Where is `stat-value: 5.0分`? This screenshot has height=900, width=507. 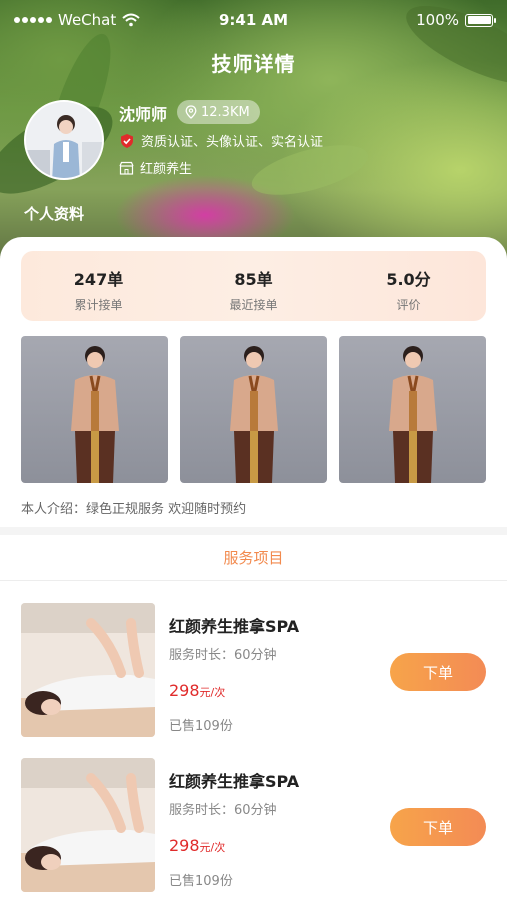 stat-value: 5.0分 is located at coordinates (408, 279).